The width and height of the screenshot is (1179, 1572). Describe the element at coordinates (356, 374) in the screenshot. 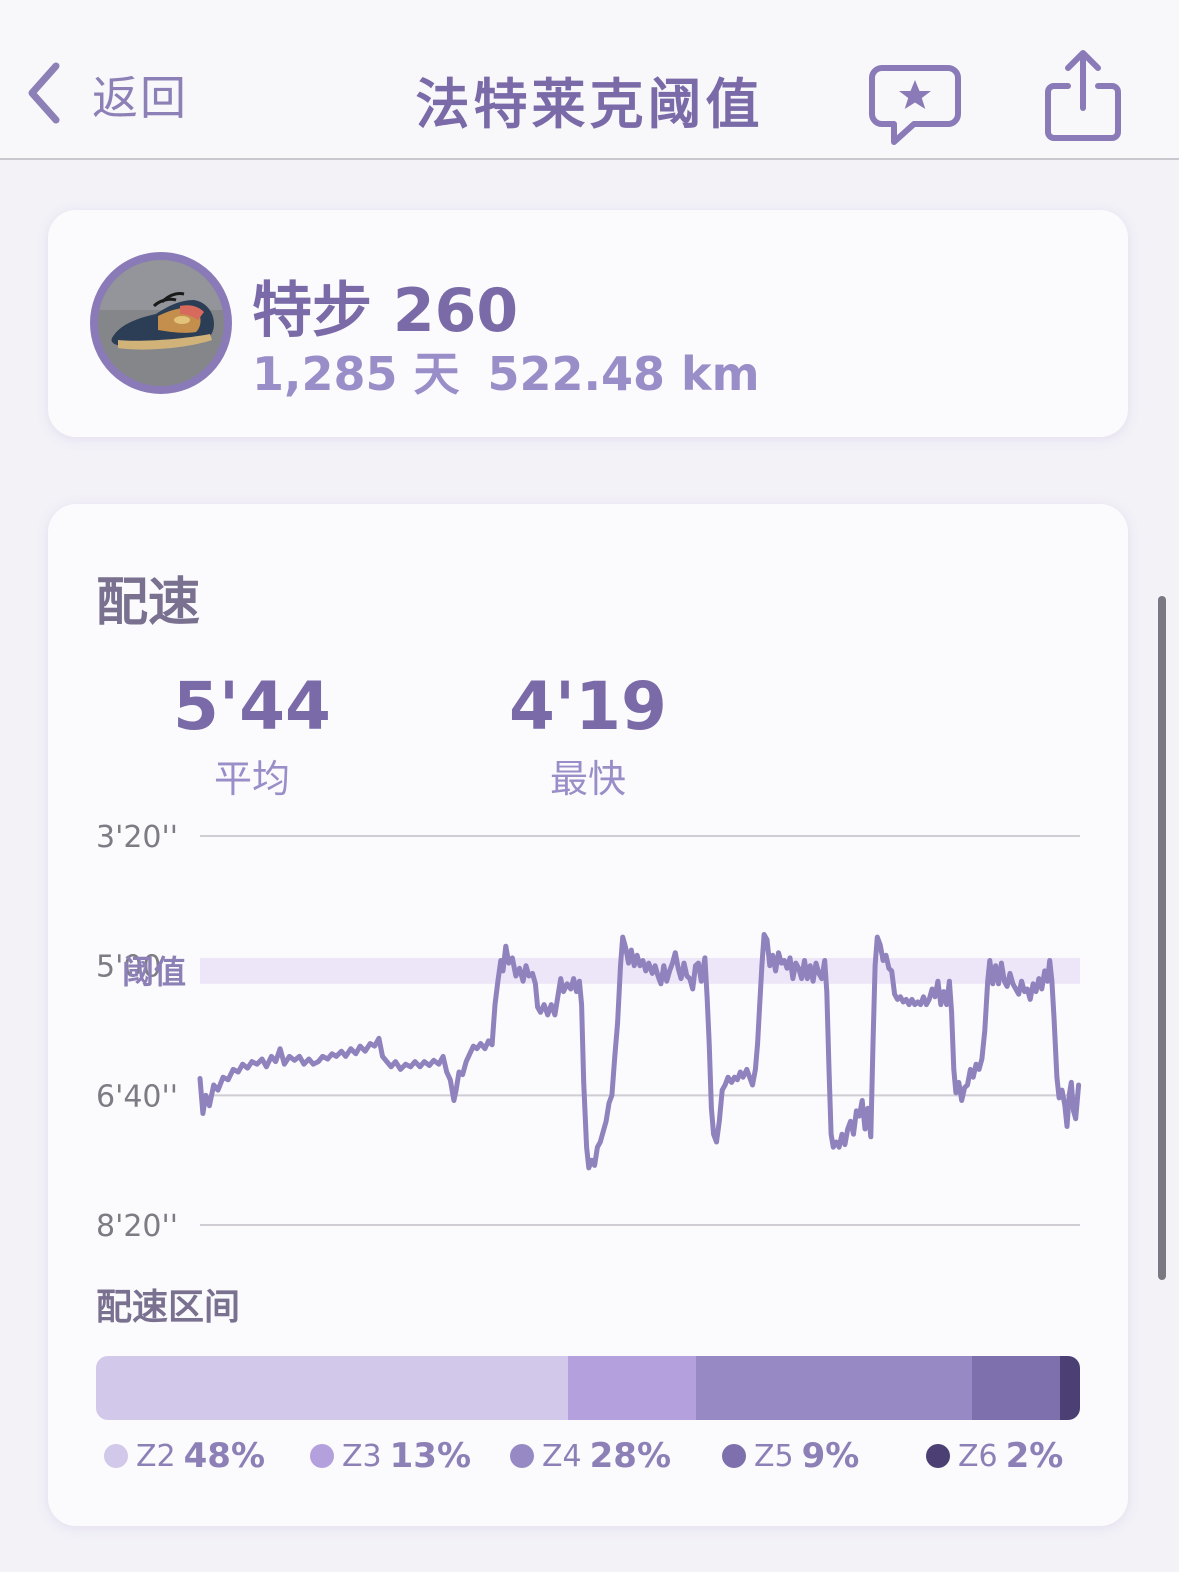

I see `shoe-days: 1,285 天` at that location.